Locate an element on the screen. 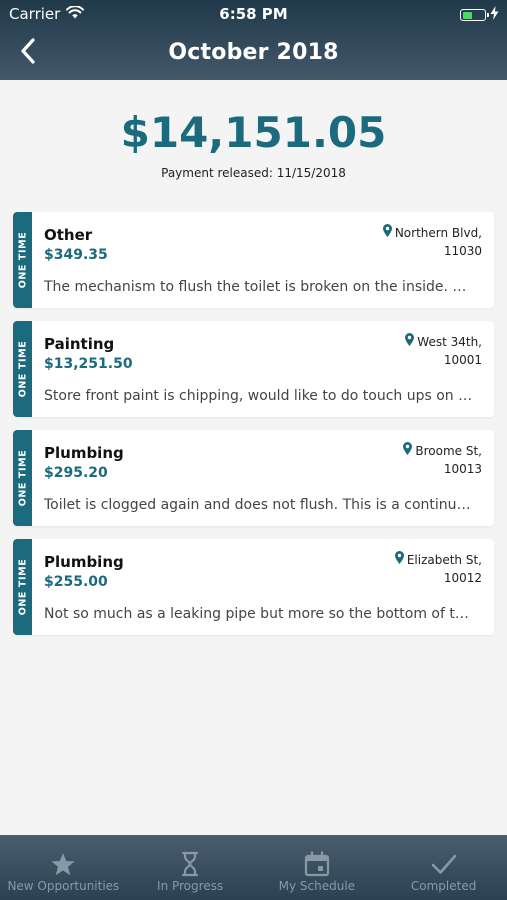  tab-completed: Completed is located at coordinates (443, 867).